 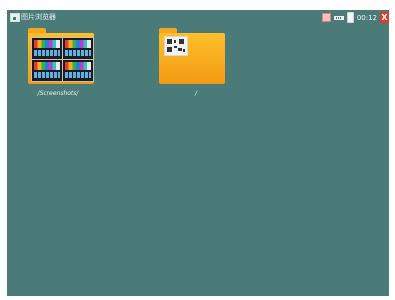 What do you see at coordinates (58, 93) in the screenshot?
I see `folder-label: /Screenshots/` at bounding box center [58, 93].